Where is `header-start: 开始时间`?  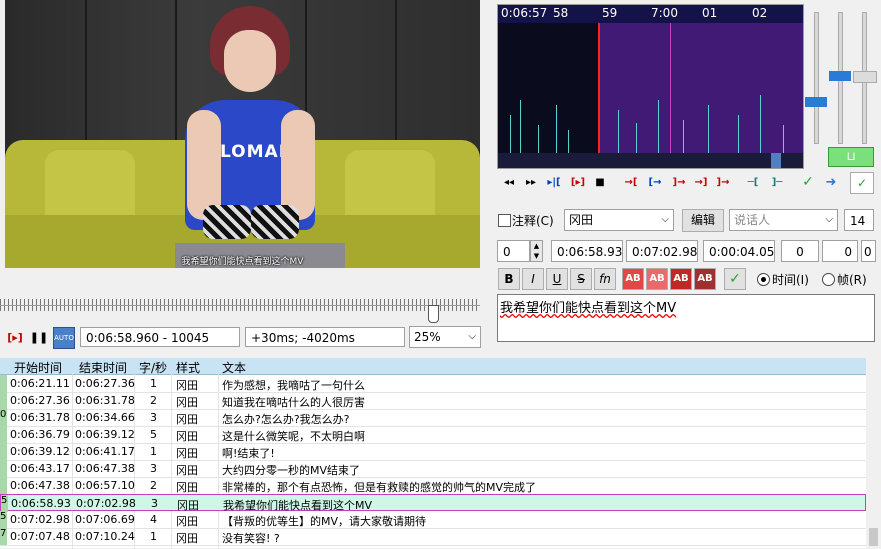
header-start: 开始时间 is located at coordinates (38, 368).